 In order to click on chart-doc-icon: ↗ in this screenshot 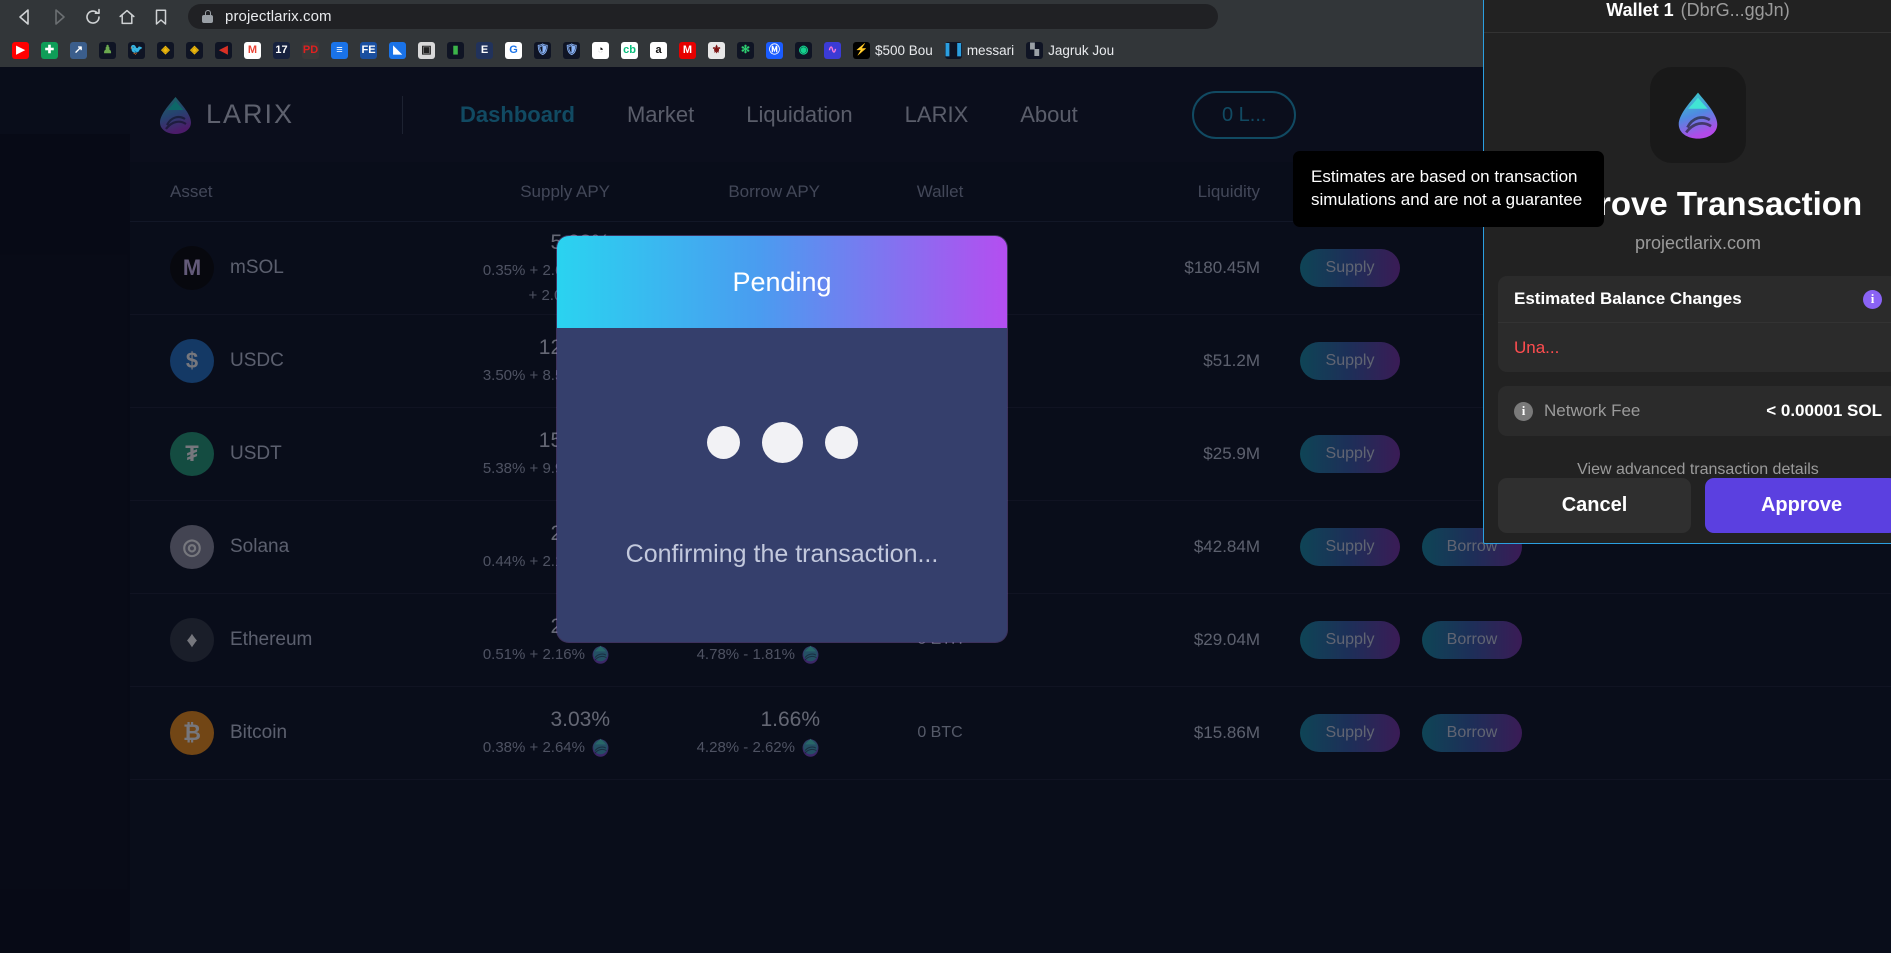, I will do `click(78, 50)`.